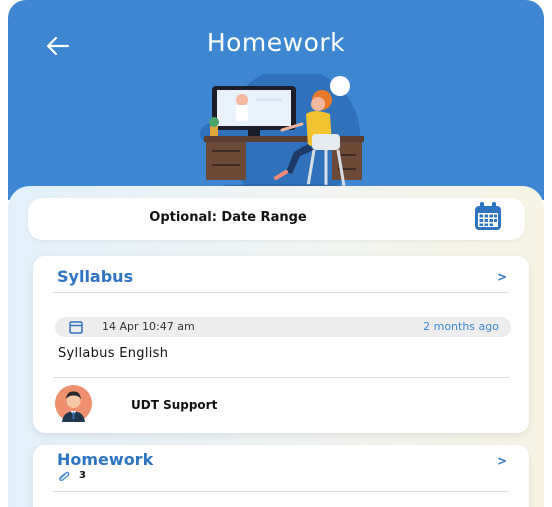 The height and width of the screenshot is (507, 552). What do you see at coordinates (282, 133) in the screenshot?
I see `study-desk-illustration` at bounding box center [282, 133].